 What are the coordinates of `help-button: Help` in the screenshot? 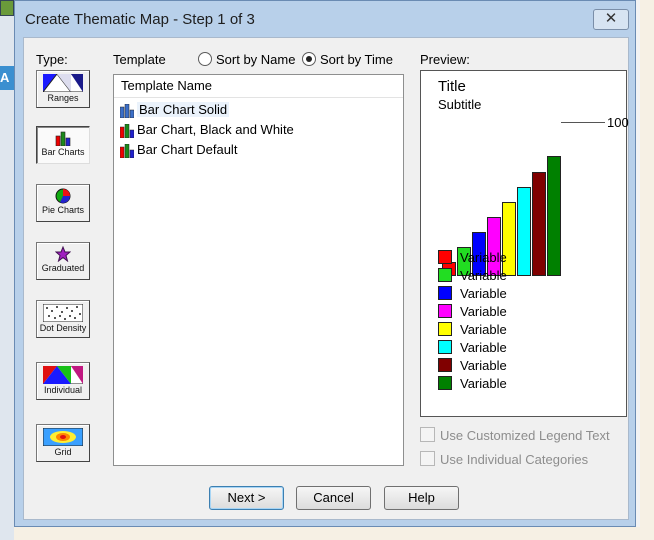 It's located at (421, 498).